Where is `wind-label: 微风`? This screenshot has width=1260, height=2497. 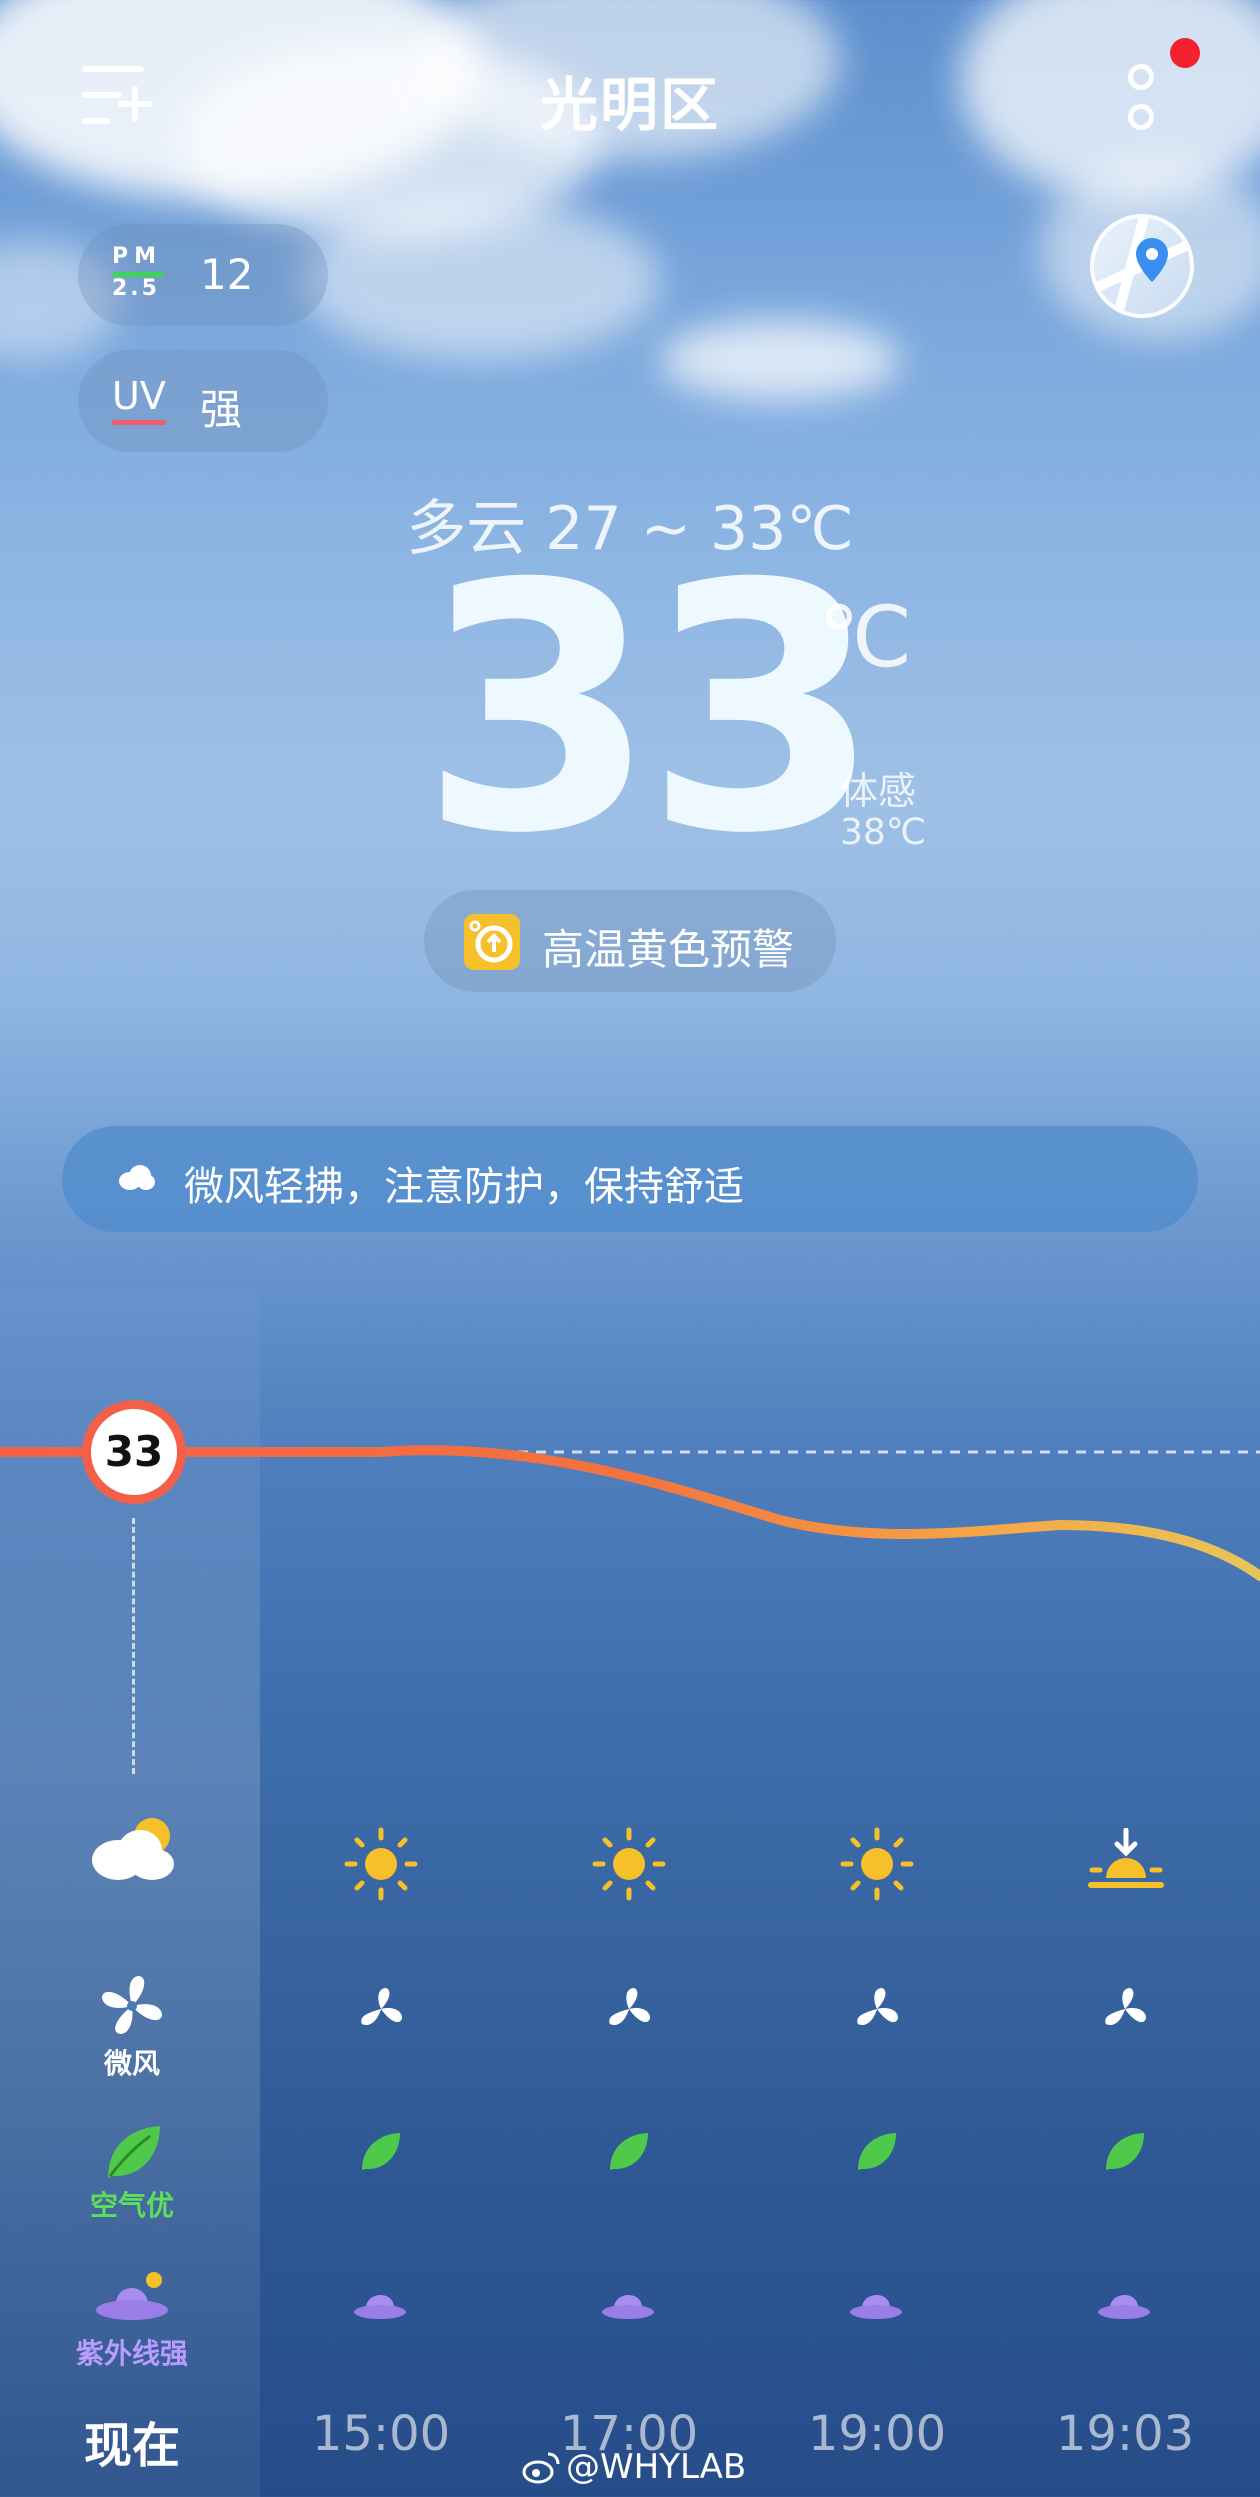 wind-label: 微风 is located at coordinates (131, 2063).